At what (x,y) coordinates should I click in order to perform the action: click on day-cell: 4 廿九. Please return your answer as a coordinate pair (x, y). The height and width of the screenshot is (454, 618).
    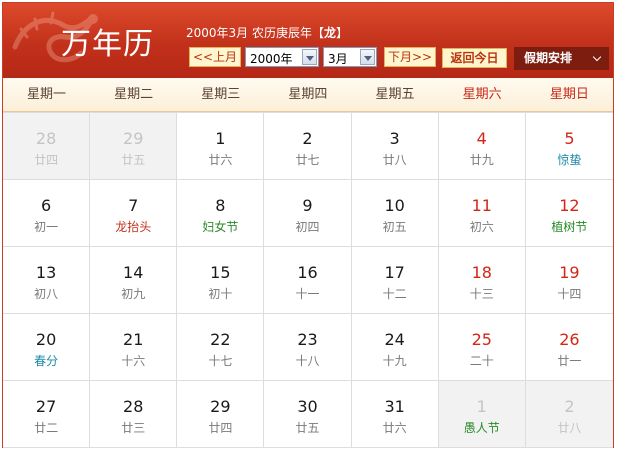
    Looking at the image, I should click on (482, 146).